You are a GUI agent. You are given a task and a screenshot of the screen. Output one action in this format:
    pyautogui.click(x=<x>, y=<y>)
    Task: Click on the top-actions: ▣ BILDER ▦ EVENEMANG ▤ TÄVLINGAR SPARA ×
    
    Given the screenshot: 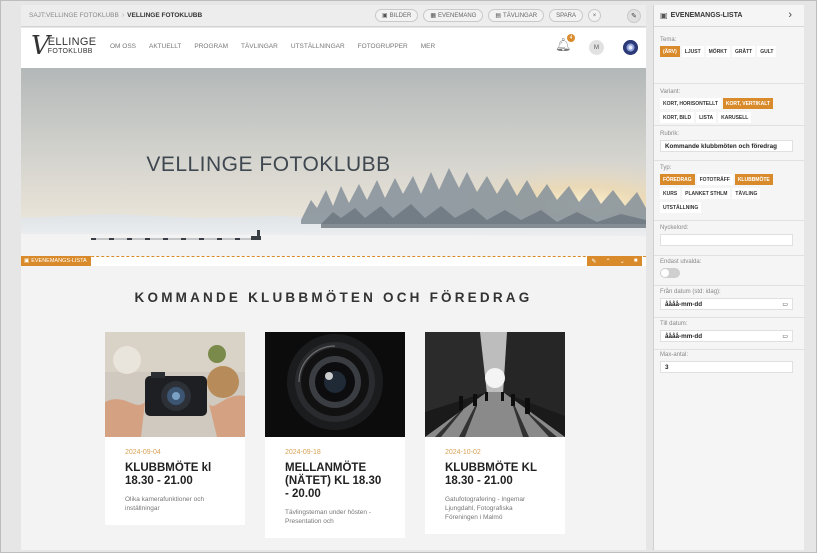 What is the action you would take?
    pyautogui.click(x=488, y=15)
    